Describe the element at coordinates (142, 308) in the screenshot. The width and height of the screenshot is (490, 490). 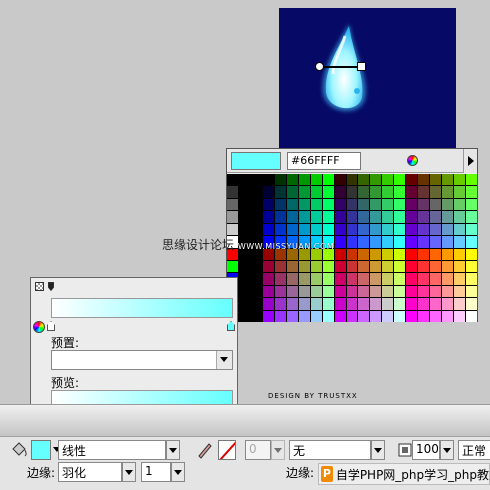
I see `gradient-bar` at that location.